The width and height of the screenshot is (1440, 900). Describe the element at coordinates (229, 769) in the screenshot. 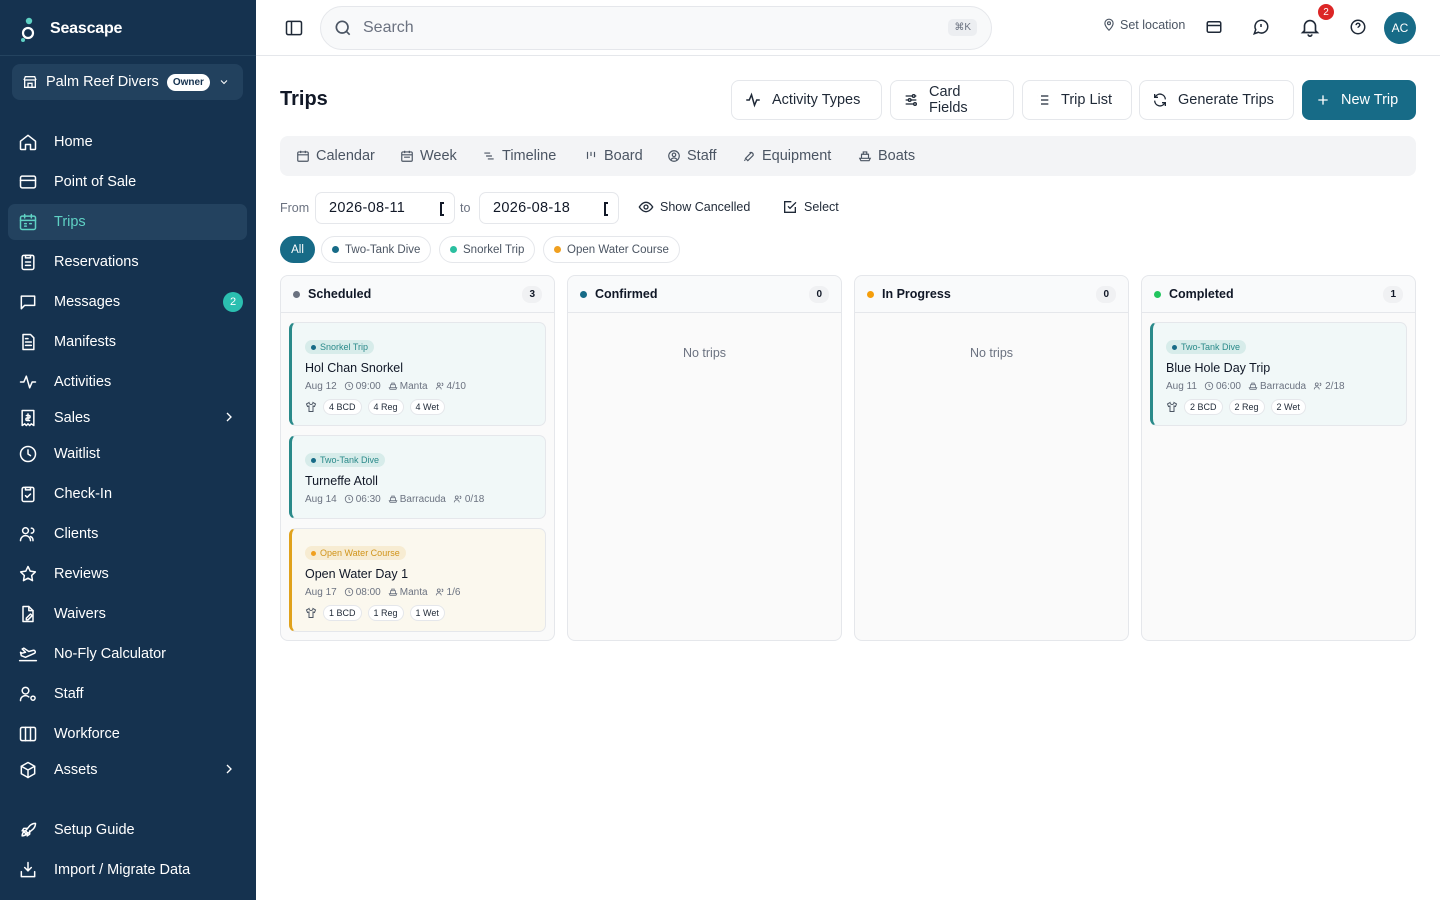

I see `chevron-right-icon` at that location.